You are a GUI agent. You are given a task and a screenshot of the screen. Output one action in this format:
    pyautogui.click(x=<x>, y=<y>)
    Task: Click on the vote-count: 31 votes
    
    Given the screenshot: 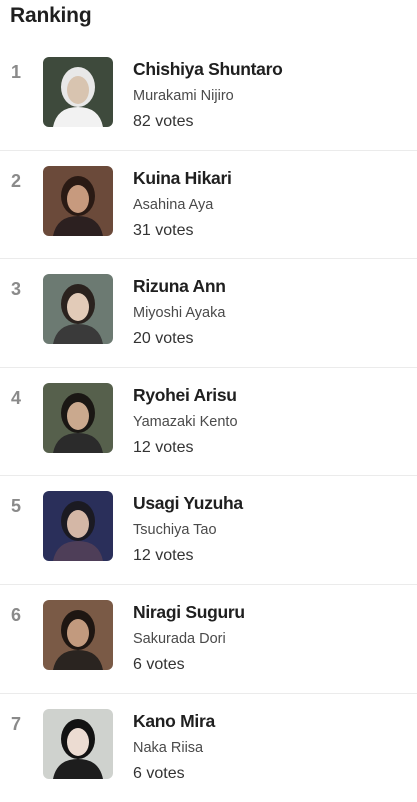 What is the action you would take?
    pyautogui.click(x=163, y=230)
    